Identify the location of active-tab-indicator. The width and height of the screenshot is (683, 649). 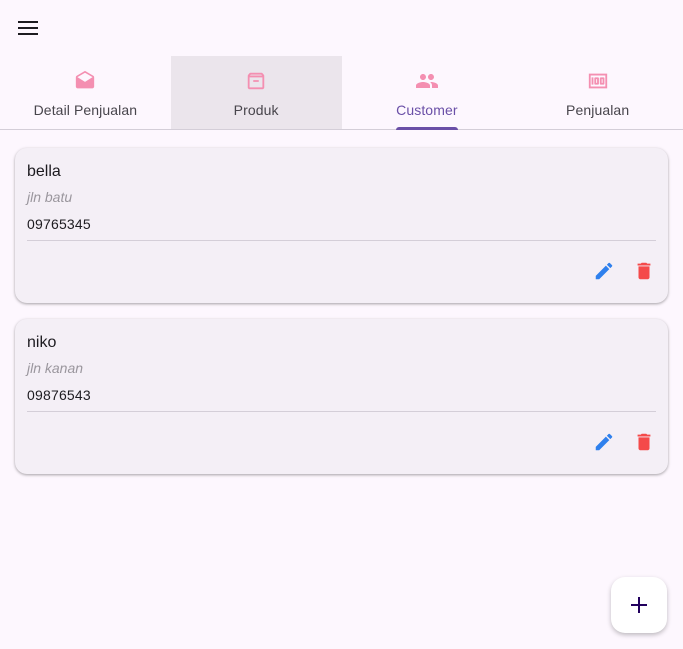
(426, 128).